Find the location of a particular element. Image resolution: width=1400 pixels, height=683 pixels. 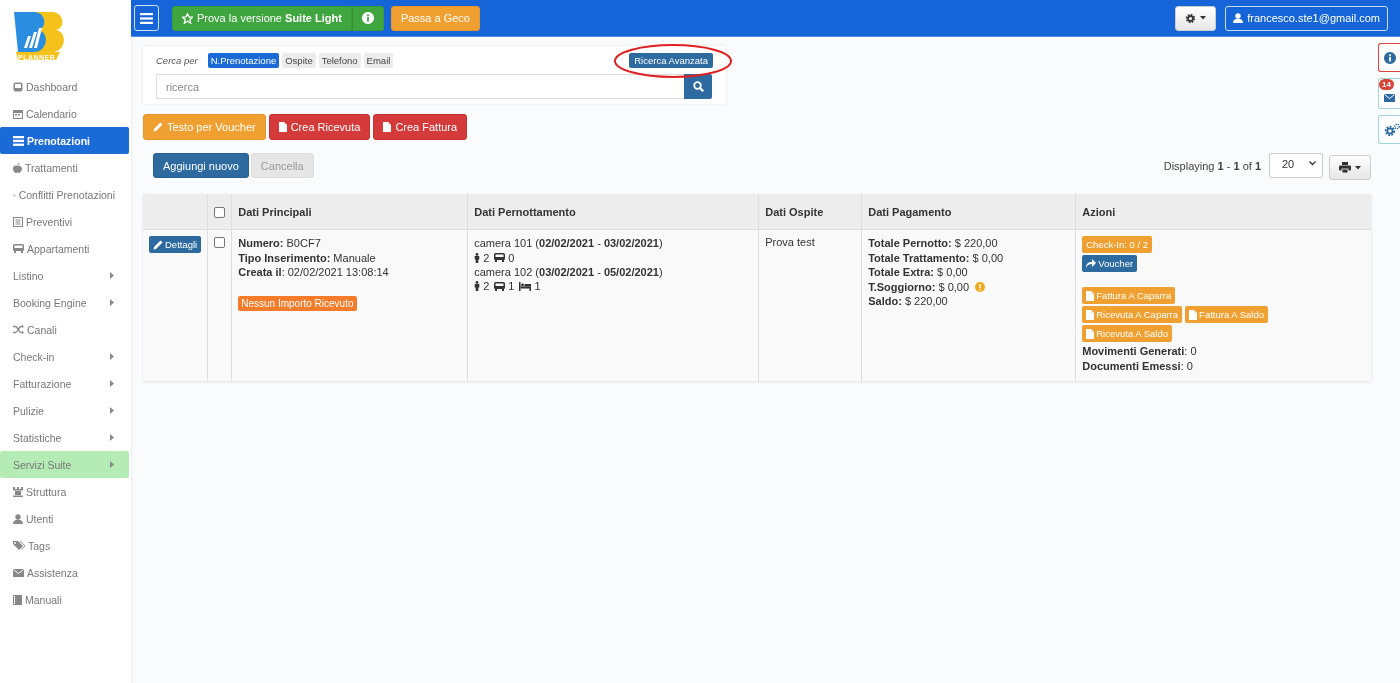

sidebar-item: Manuali is located at coordinates (64, 599).